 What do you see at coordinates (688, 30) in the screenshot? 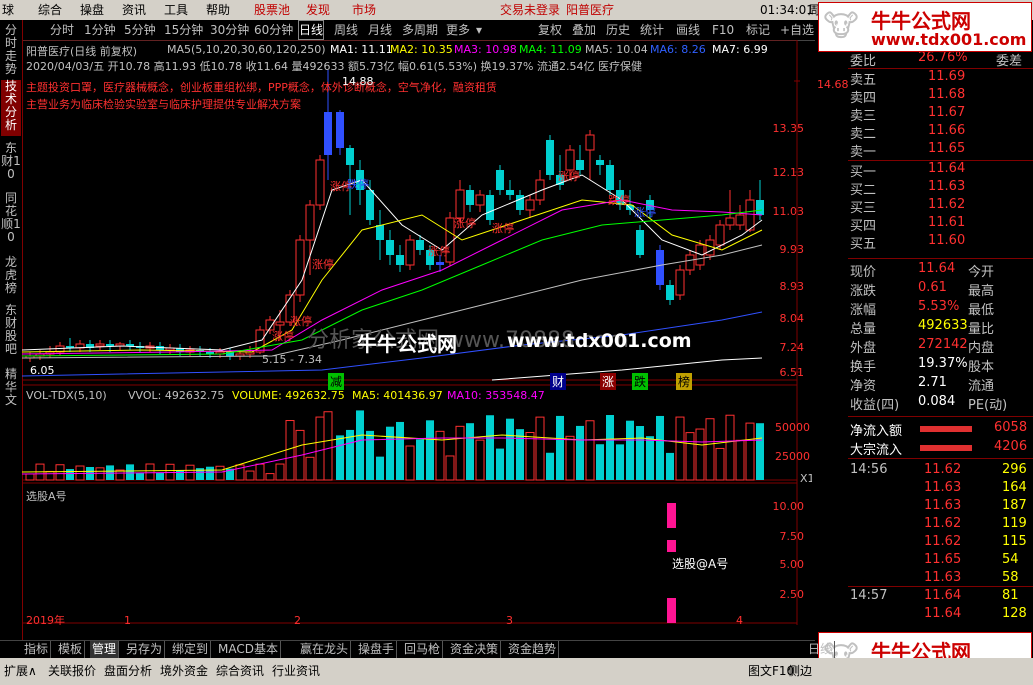
I see `tool-draw: 画线` at bounding box center [688, 30].